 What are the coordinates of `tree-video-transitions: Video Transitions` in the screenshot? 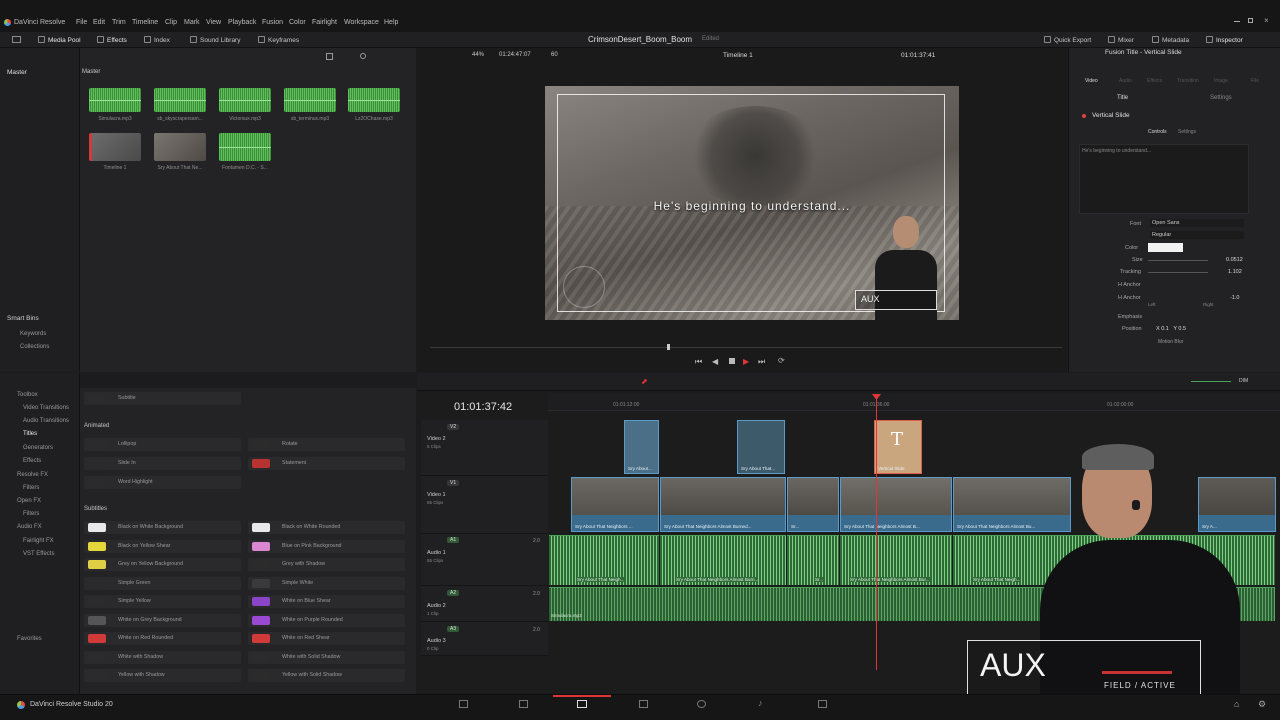 It's located at (46, 408).